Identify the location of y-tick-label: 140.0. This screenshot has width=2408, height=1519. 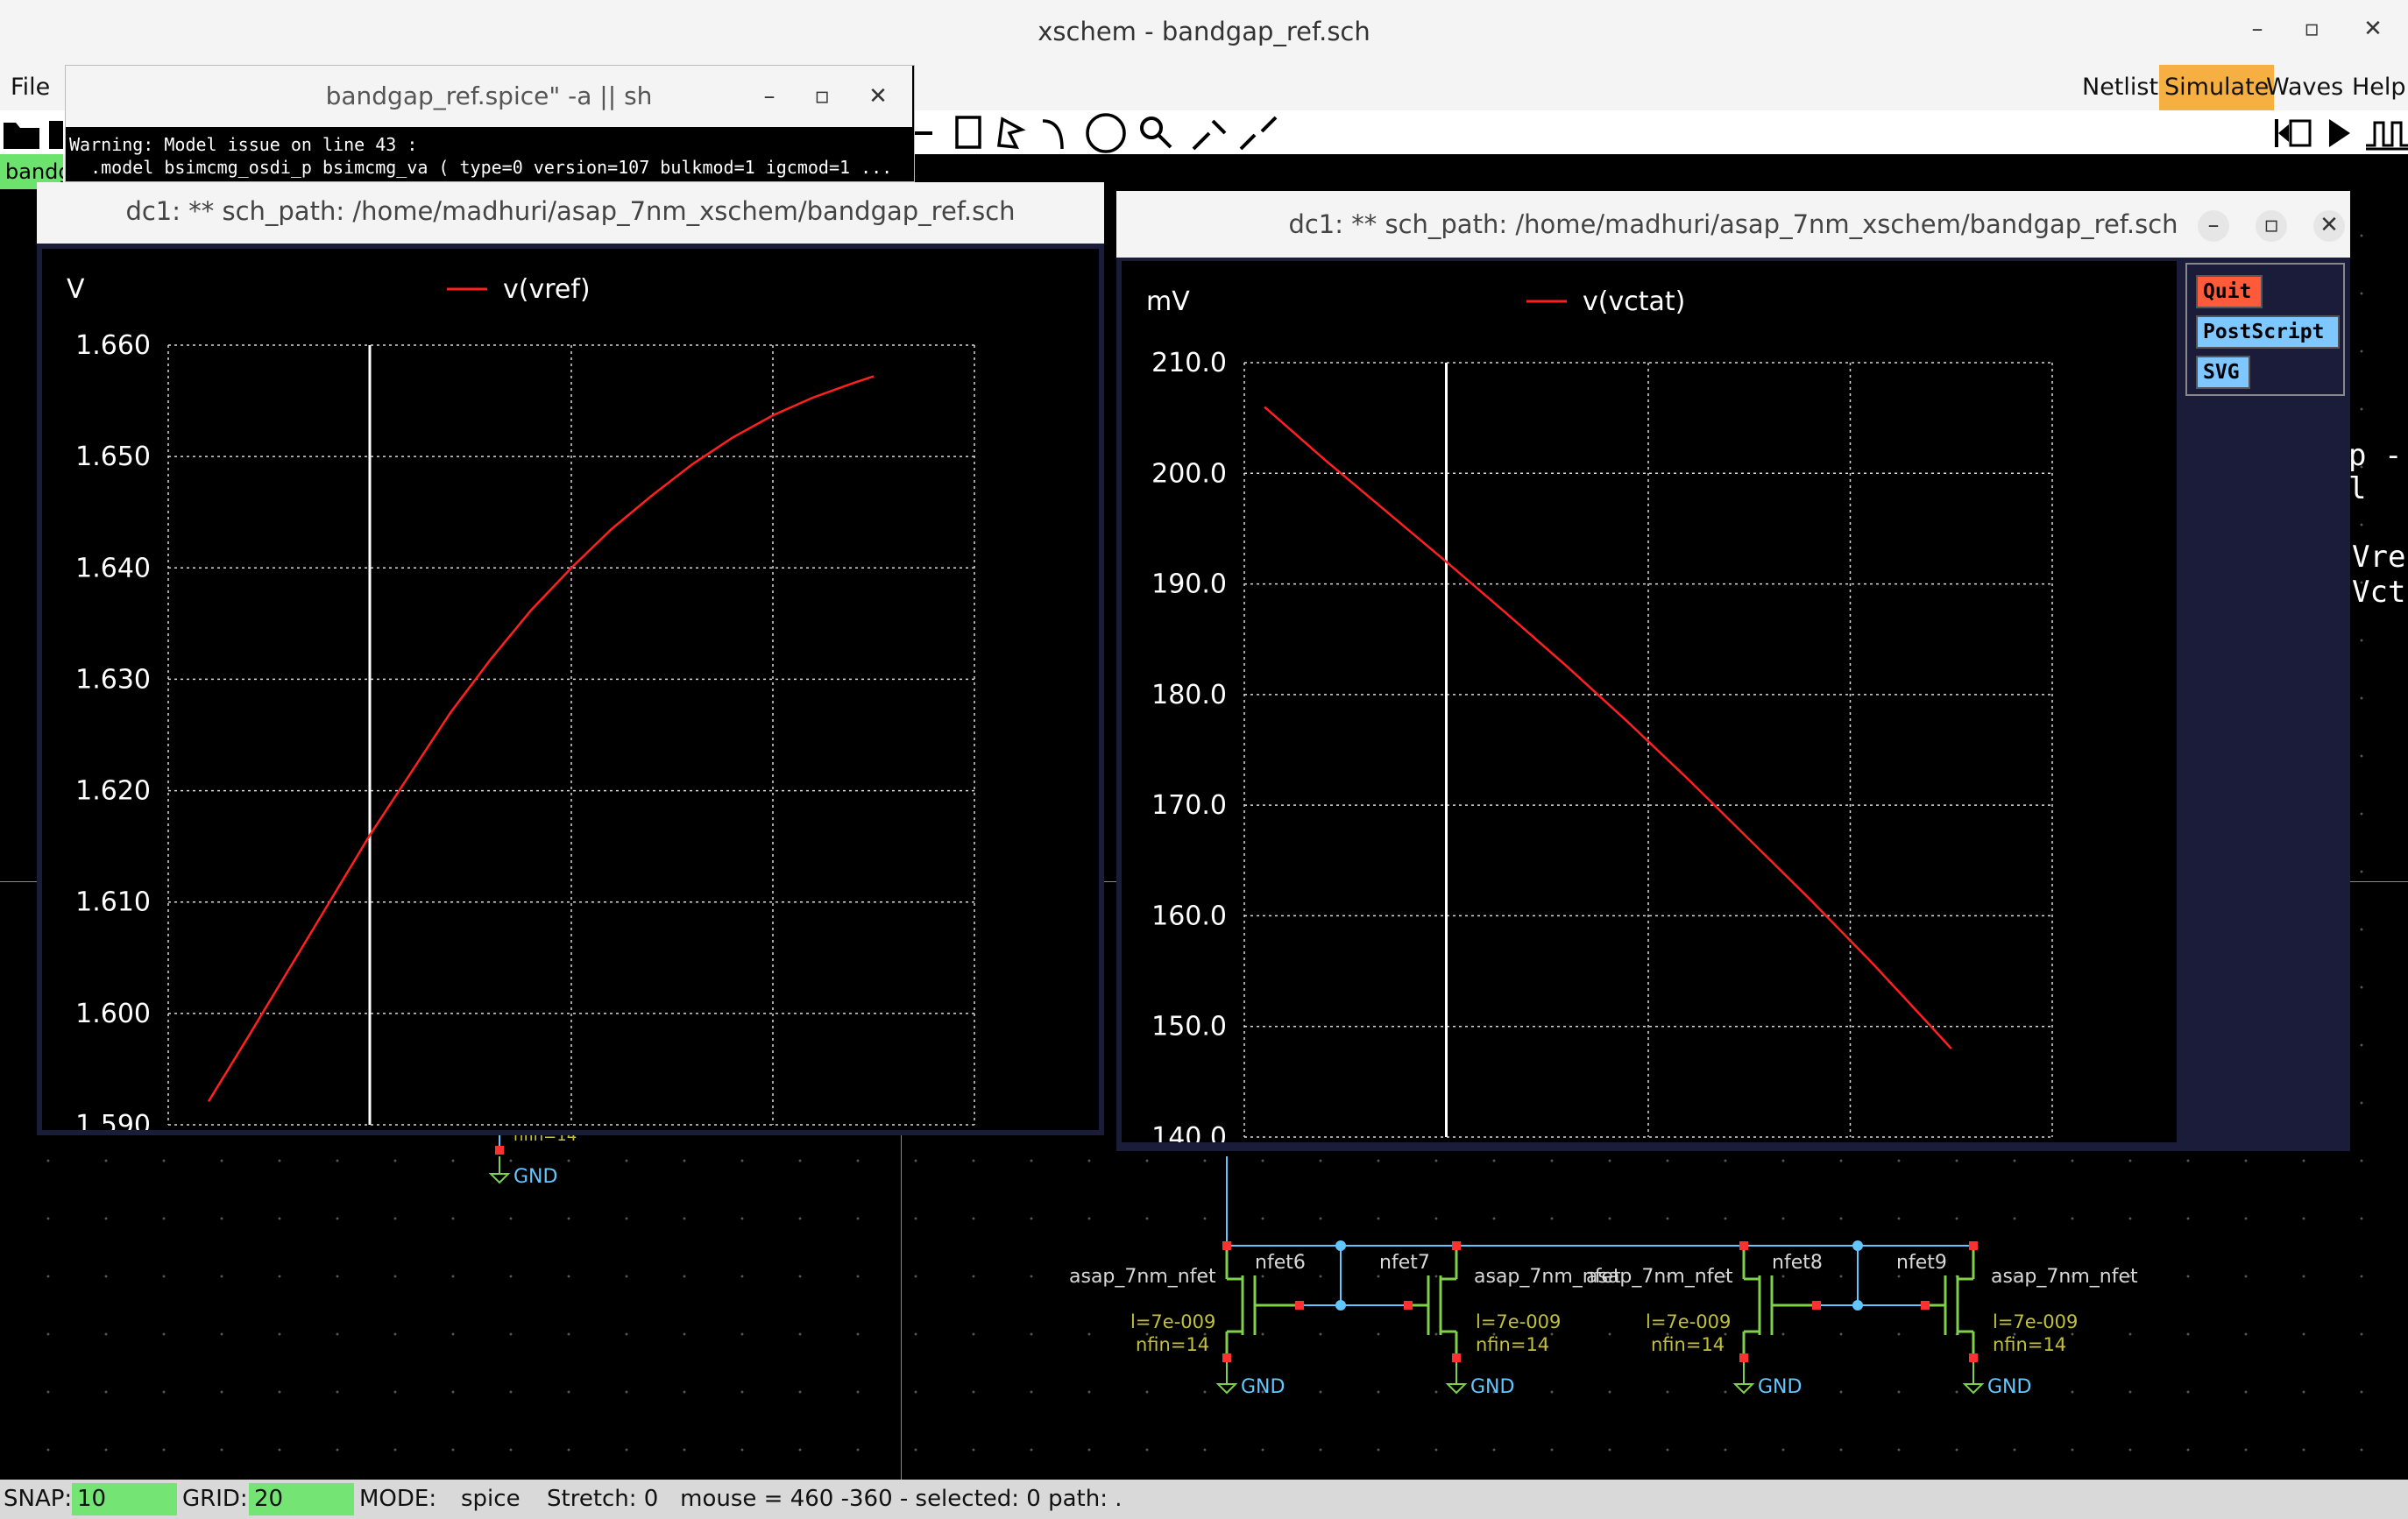
(1189, 1132).